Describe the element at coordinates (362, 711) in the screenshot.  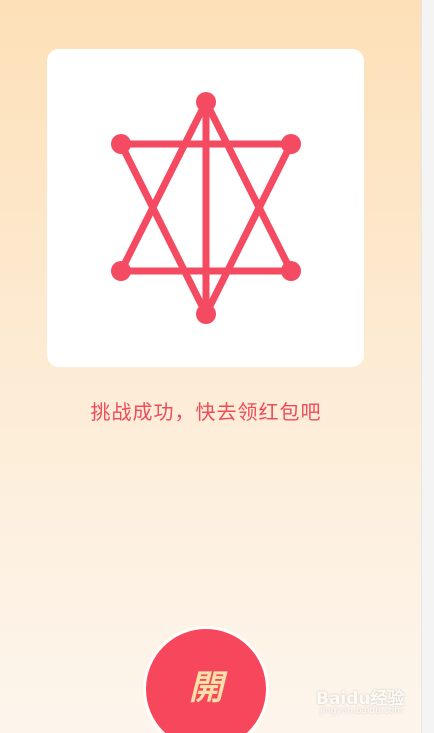
I see `watermark-subtext: jingyan.baidu.com` at that location.